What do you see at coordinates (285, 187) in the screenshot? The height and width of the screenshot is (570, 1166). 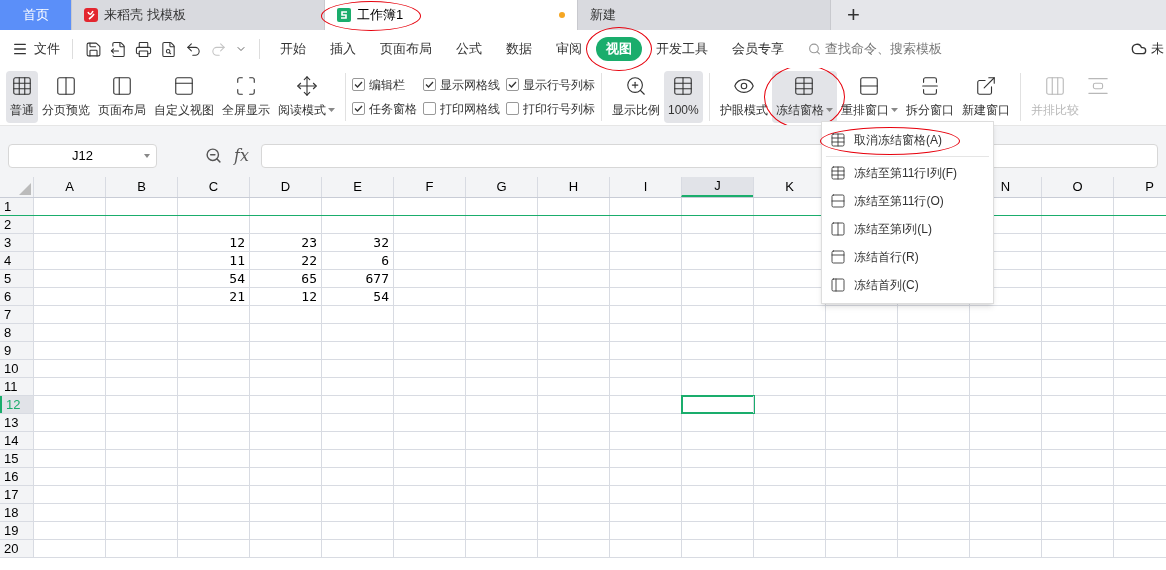 I see `column-header: D` at bounding box center [285, 187].